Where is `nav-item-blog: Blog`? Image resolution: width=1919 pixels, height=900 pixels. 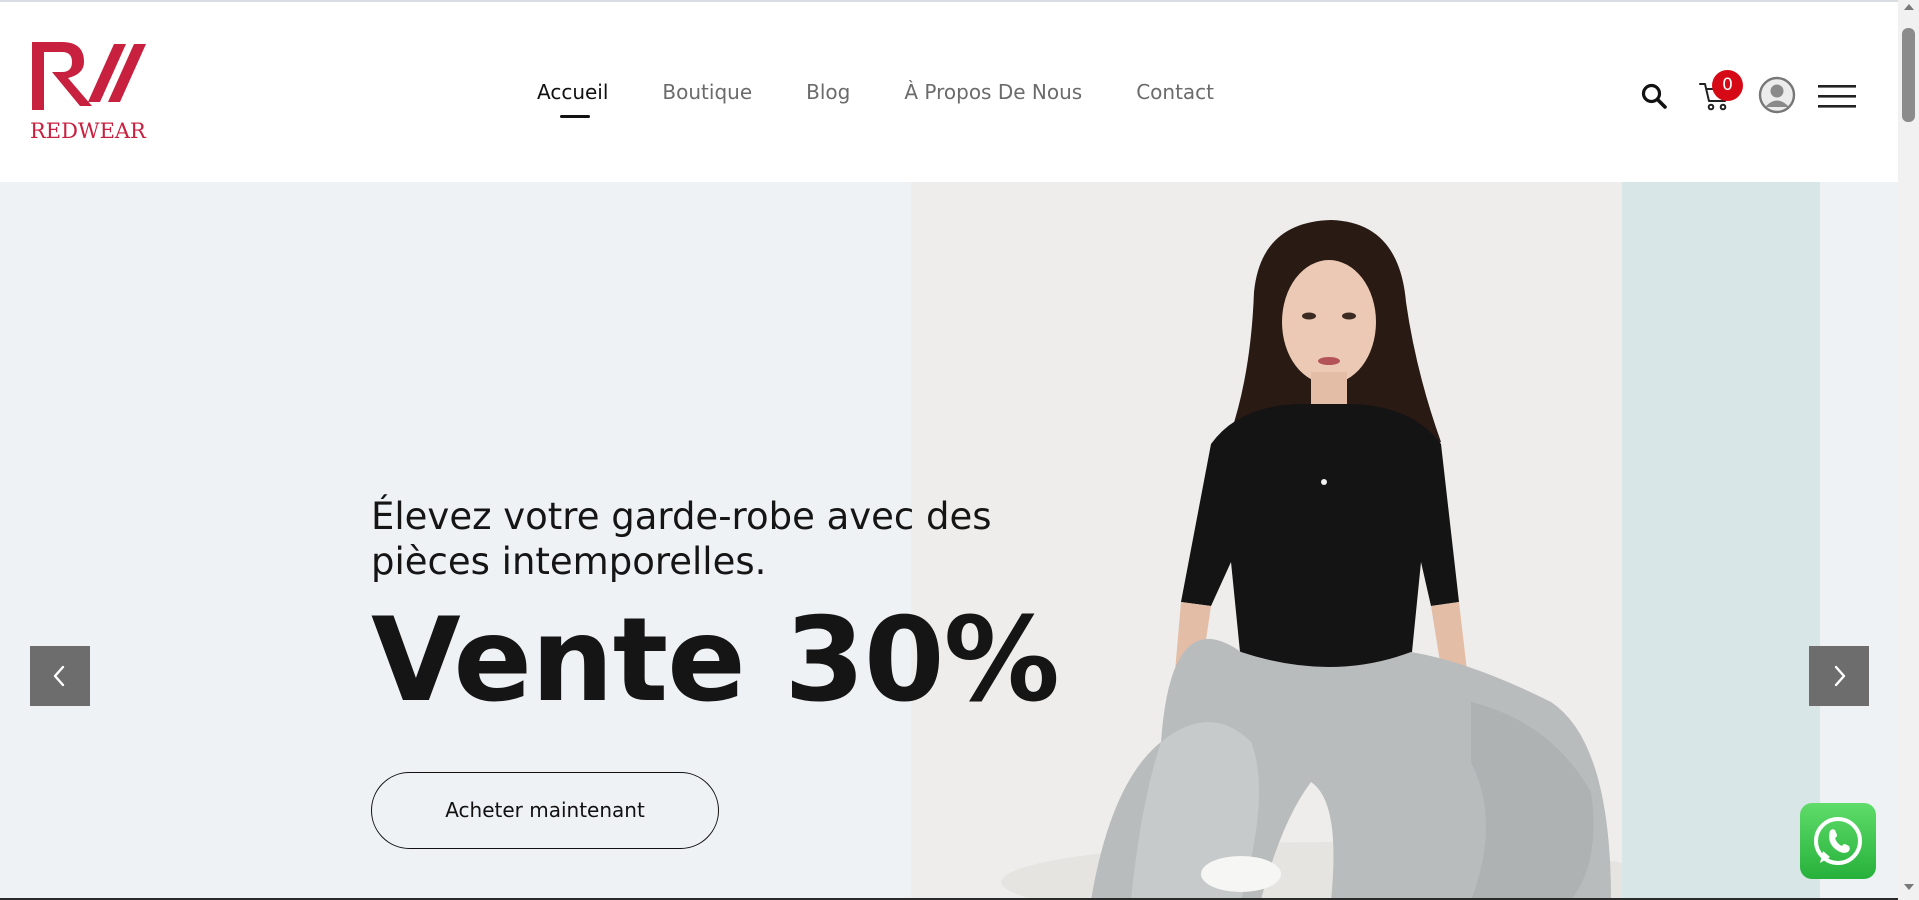 nav-item-blog: Blog is located at coordinates (828, 92).